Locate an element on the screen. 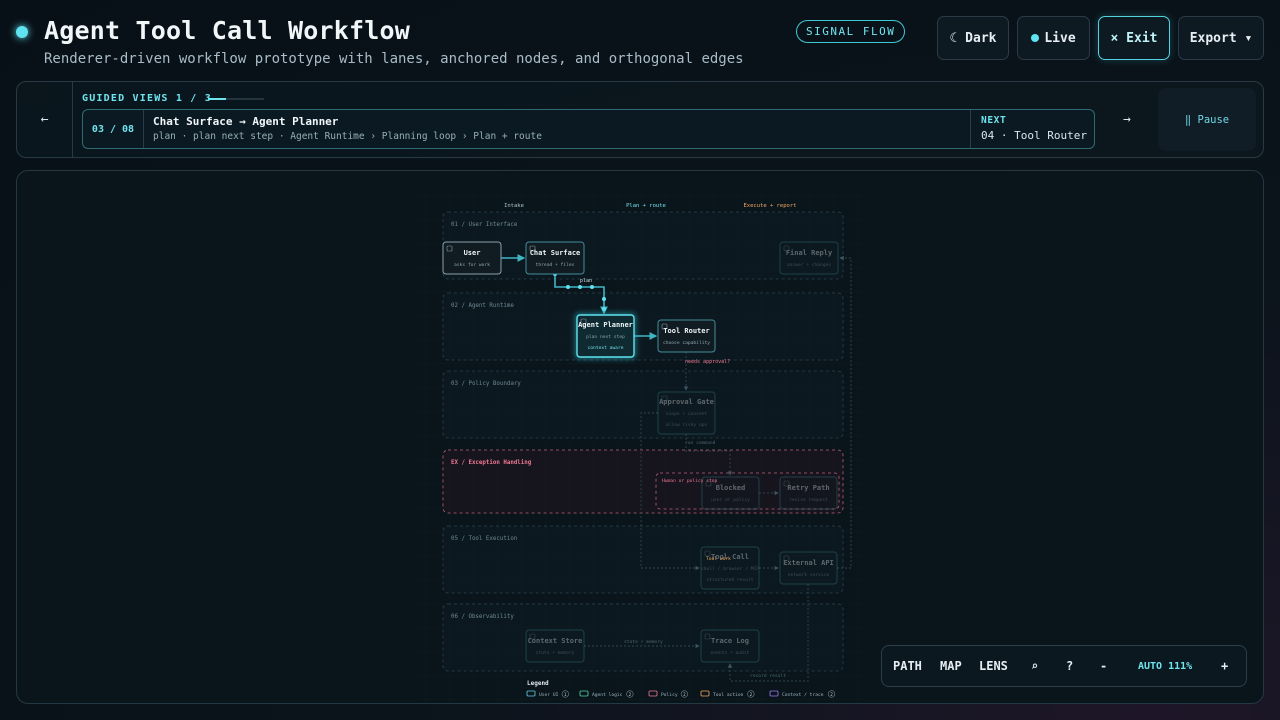 The width and height of the screenshot is (1280, 720). node-trace: Trace Log events + audit is located at coordinates (730, 646).